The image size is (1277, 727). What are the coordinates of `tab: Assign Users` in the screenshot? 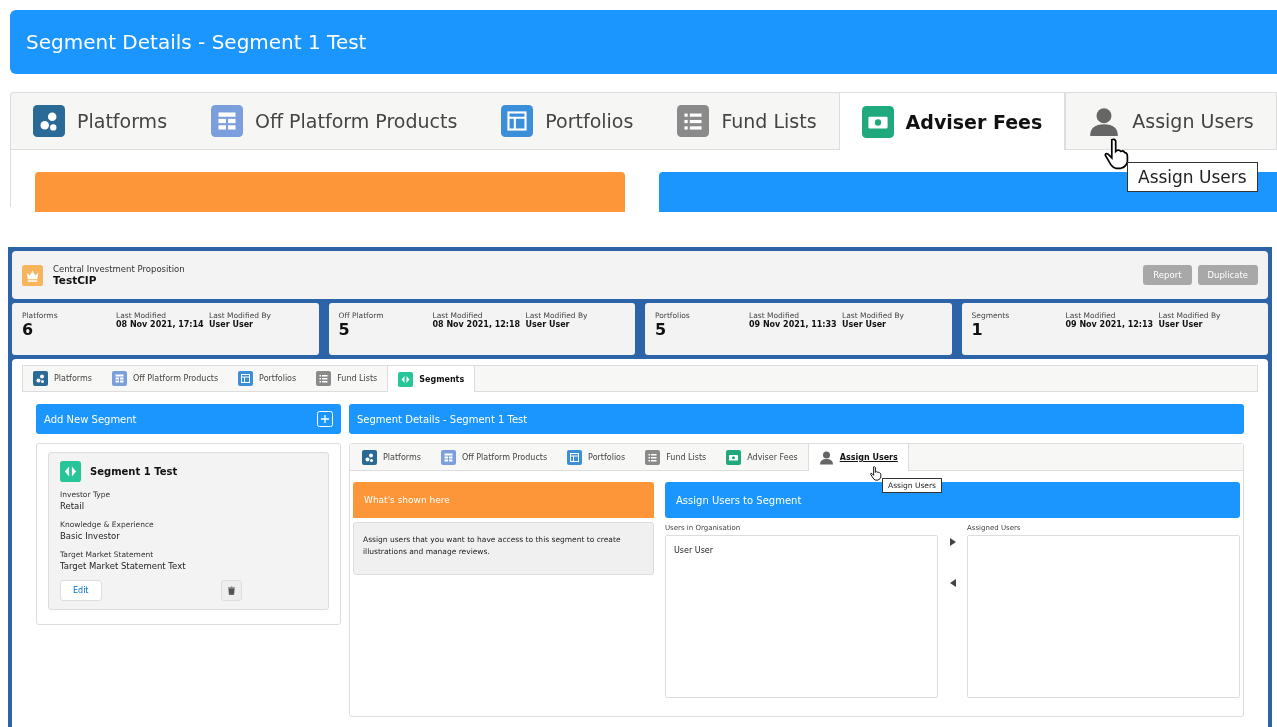 It's located at (858, 457).